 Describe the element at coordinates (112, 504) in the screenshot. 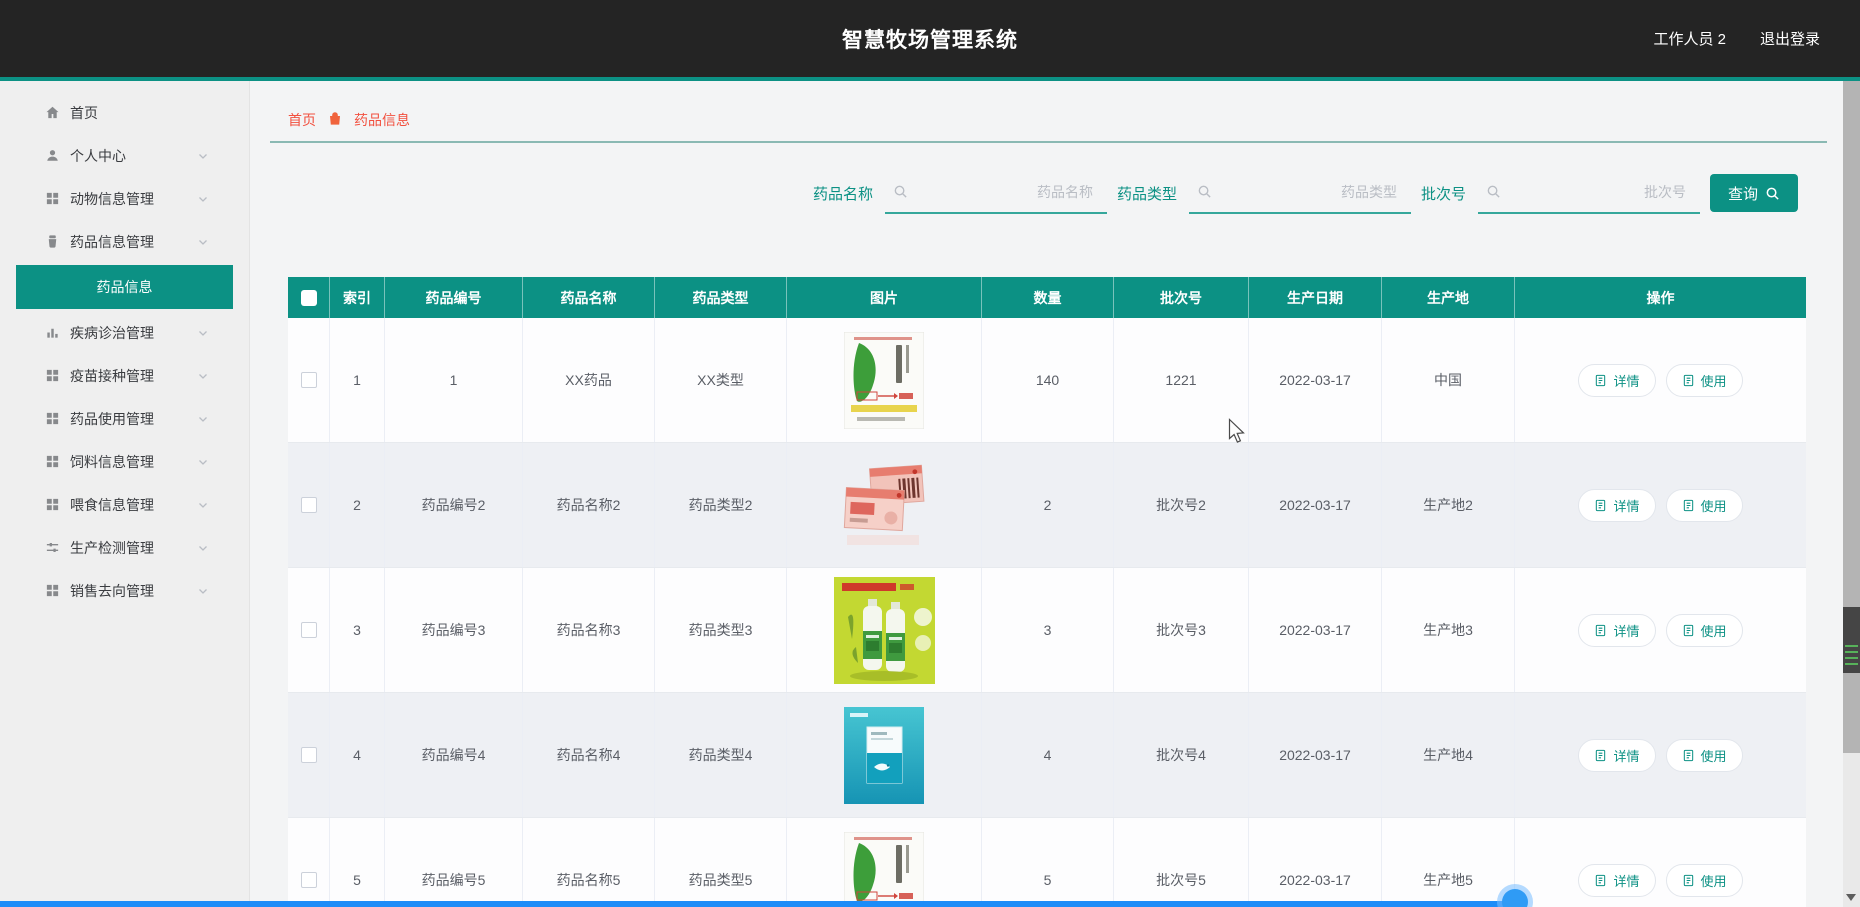

I see `sidebar-item-label: 喂食信息管理` at that location.